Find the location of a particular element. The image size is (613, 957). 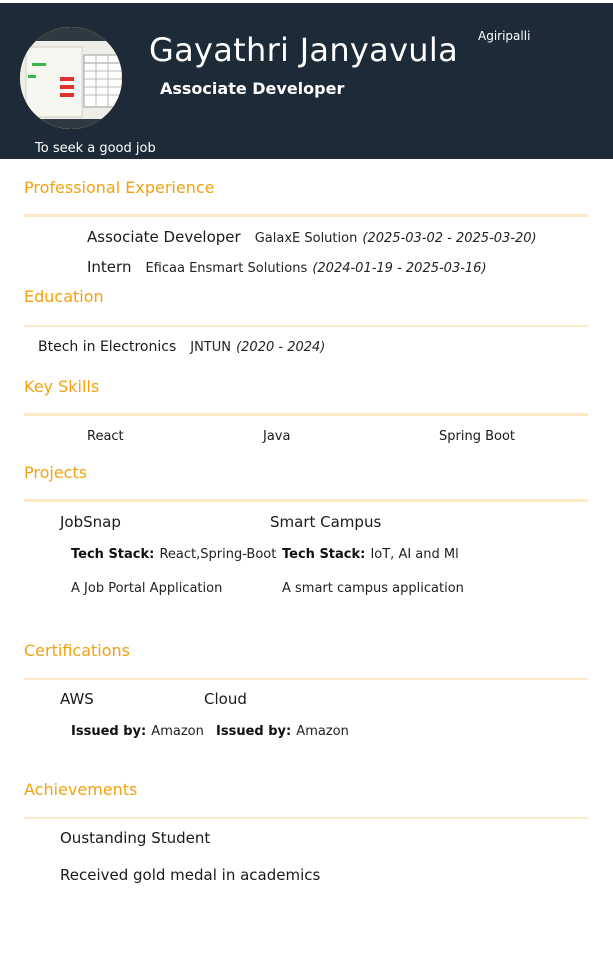

candidate-name: Gayathri Janyavula is located at coordinates (303, 50).